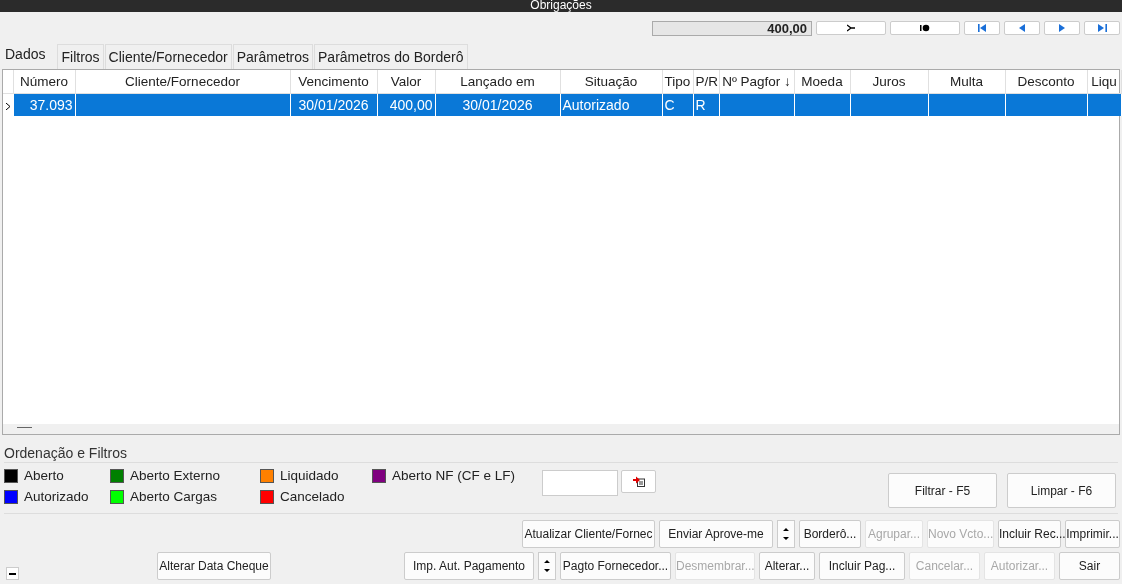  I want to click on column-header: Vencimento, so click(333, 82).